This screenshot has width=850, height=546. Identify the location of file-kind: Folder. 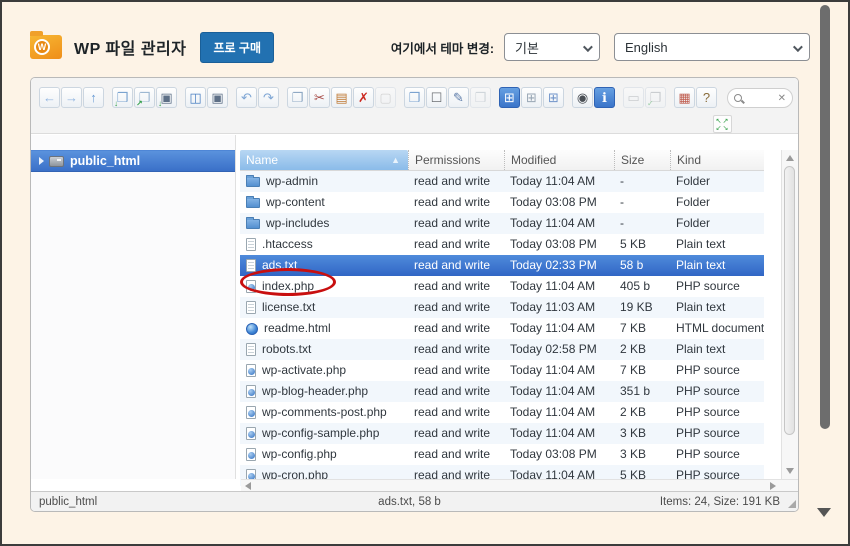
(693, 181).